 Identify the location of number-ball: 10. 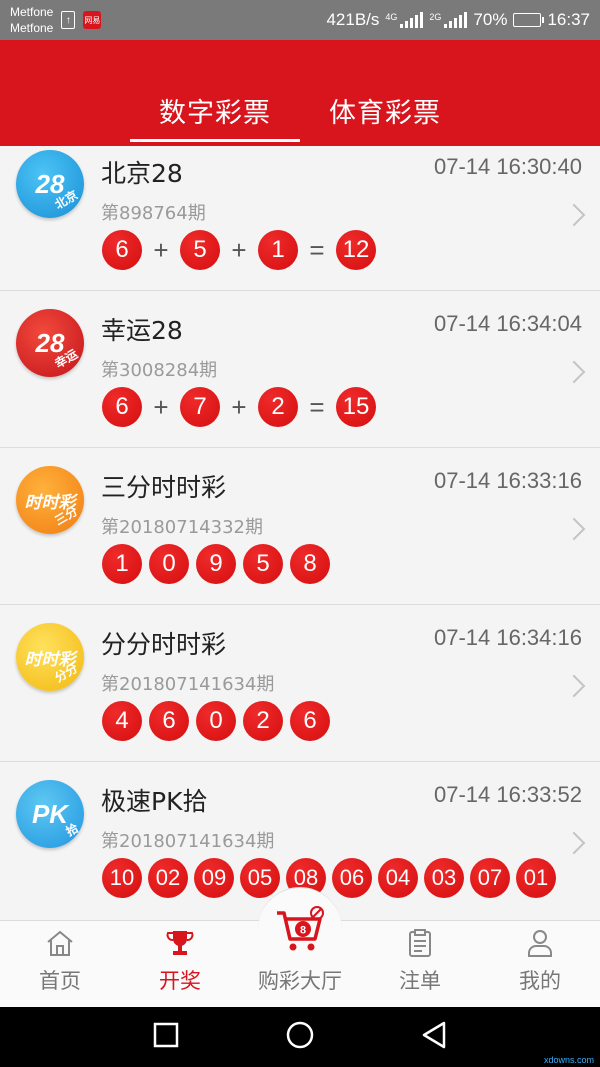
(122, 878).